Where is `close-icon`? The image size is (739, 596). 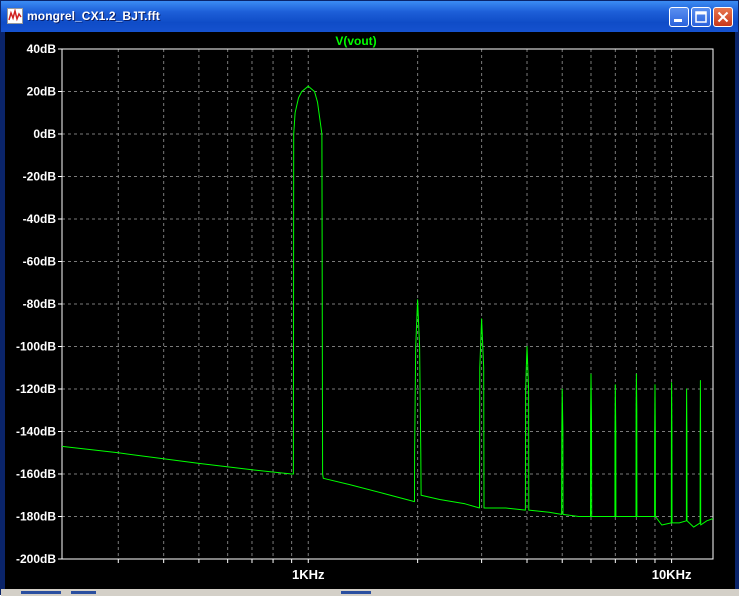 close-icon is located at coordinates (723, 17).